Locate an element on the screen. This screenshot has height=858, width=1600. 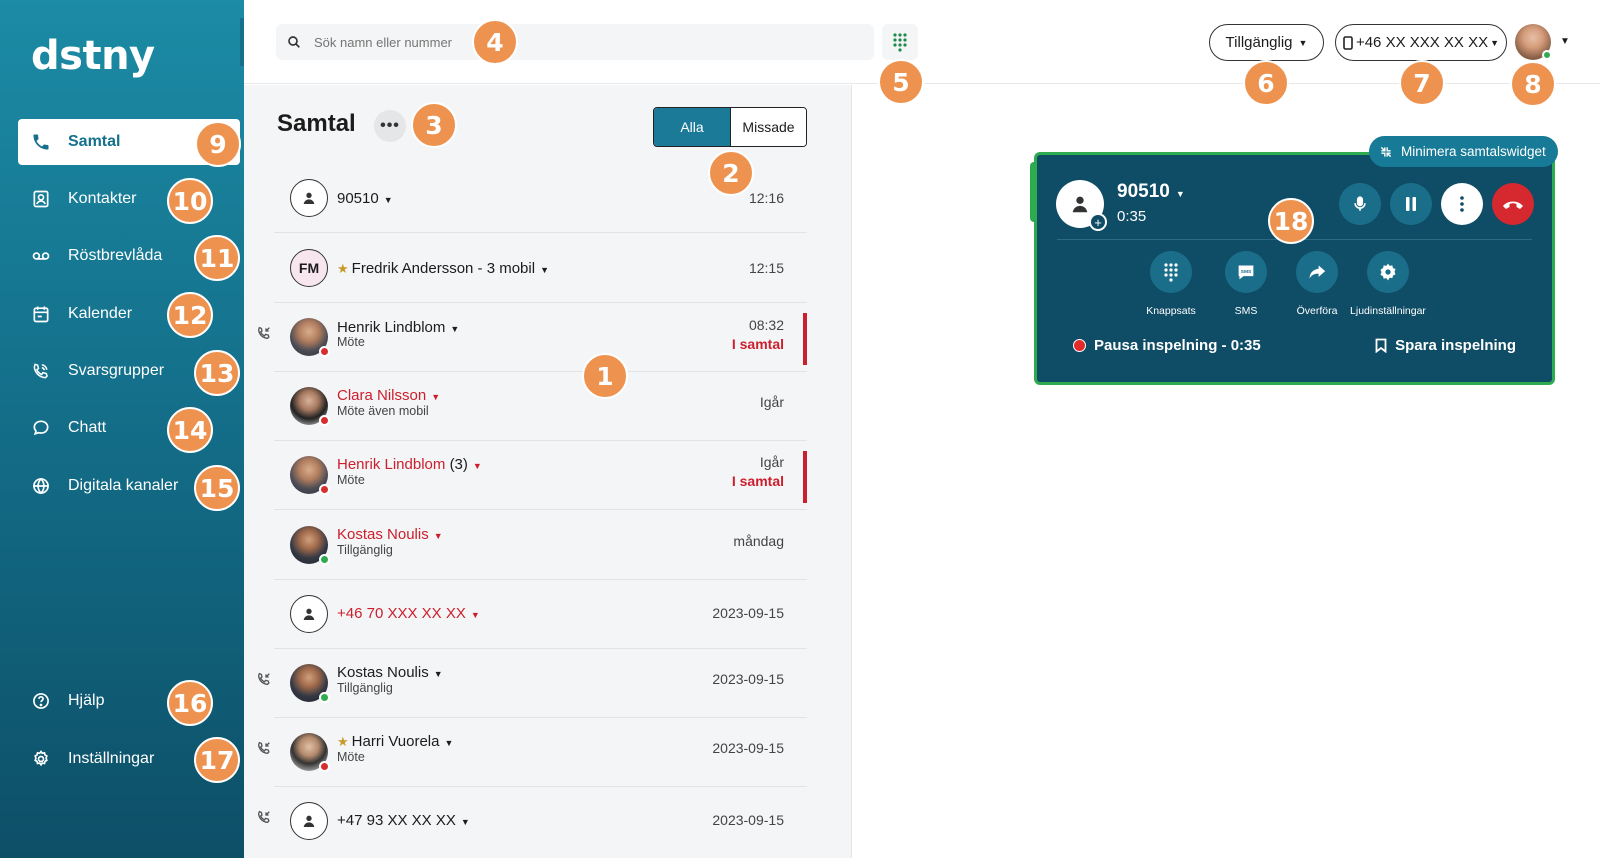
annotation-badge-16: 16 is located at coordinates (190, 703).